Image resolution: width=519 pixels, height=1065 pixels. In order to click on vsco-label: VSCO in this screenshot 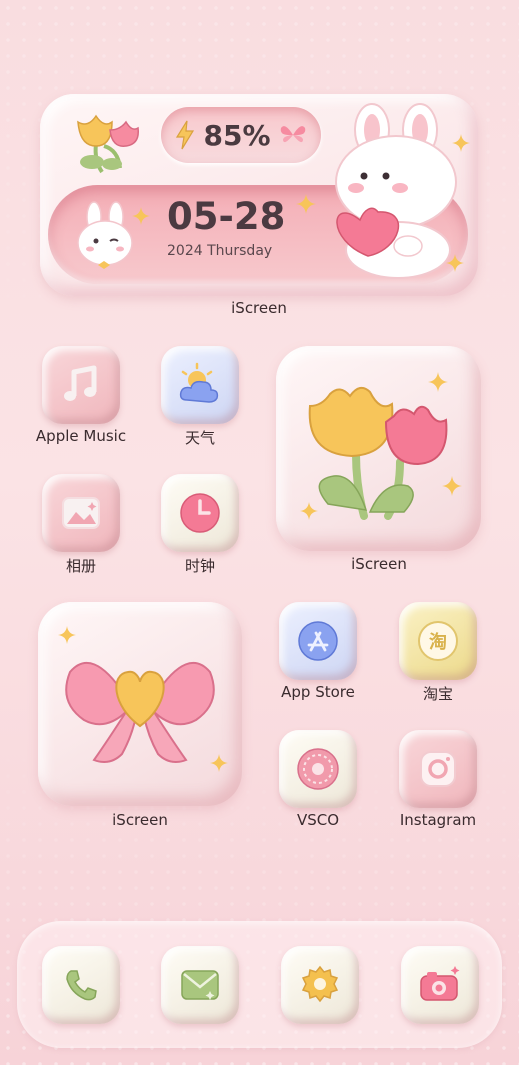, I will do `click(318, 820)`.